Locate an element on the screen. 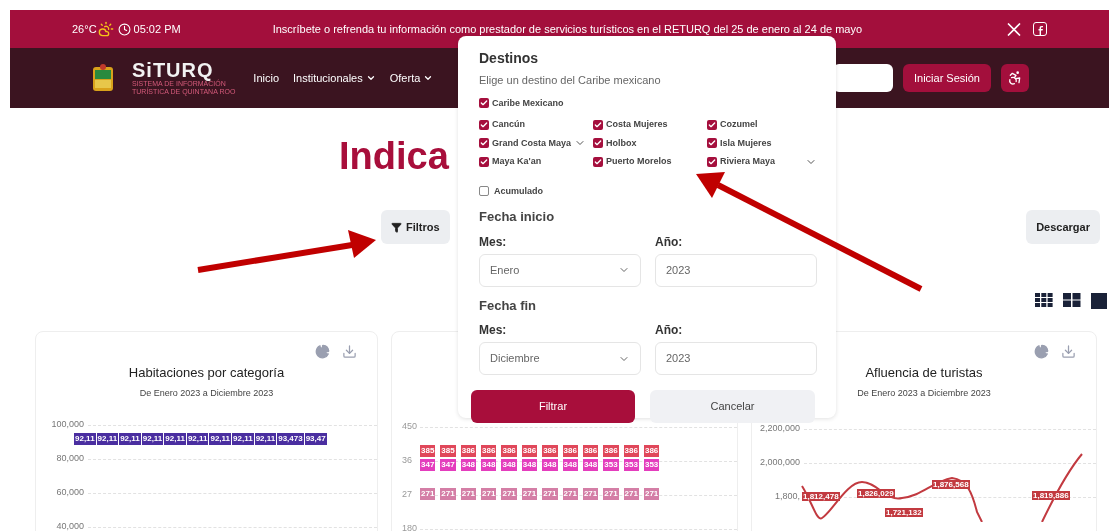 The width and height of the screenshot is (1109, 531). login-button: Iniciar Sesión is located at coordinates (946, 78).